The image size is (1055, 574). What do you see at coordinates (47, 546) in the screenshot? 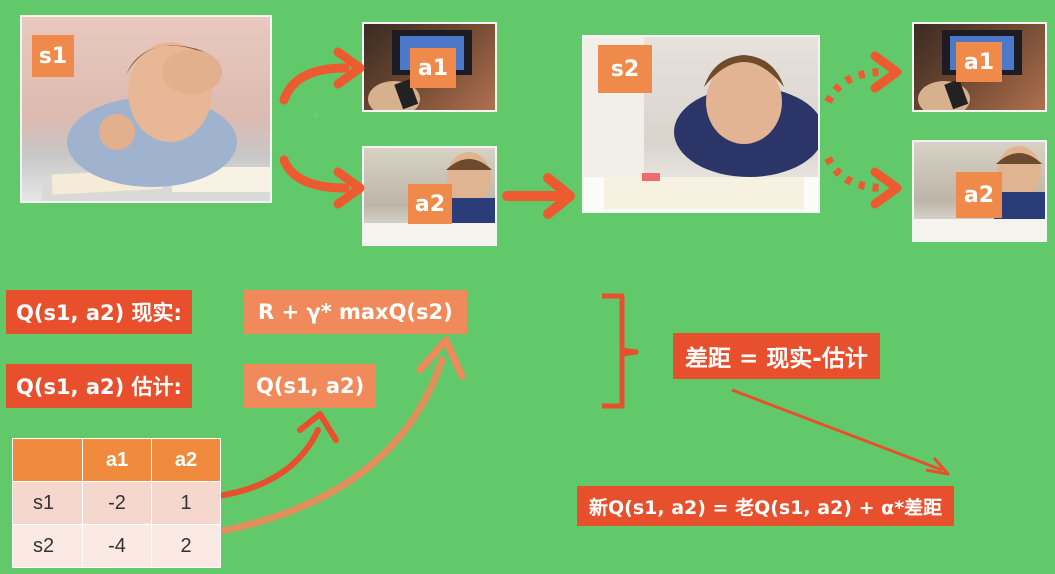
I see `q-table-state-s2: s2` at bounding box center [47, 546].